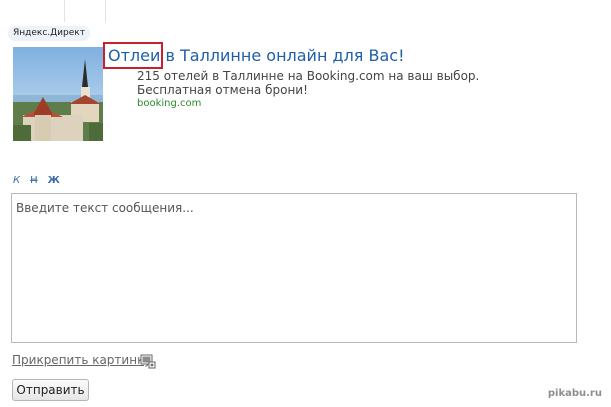 The height and width of the screenshot is (407, 611). Describe the element at coordinates (34, 180) in the screenshot. I see `strikethrough-button: Н` at that location.